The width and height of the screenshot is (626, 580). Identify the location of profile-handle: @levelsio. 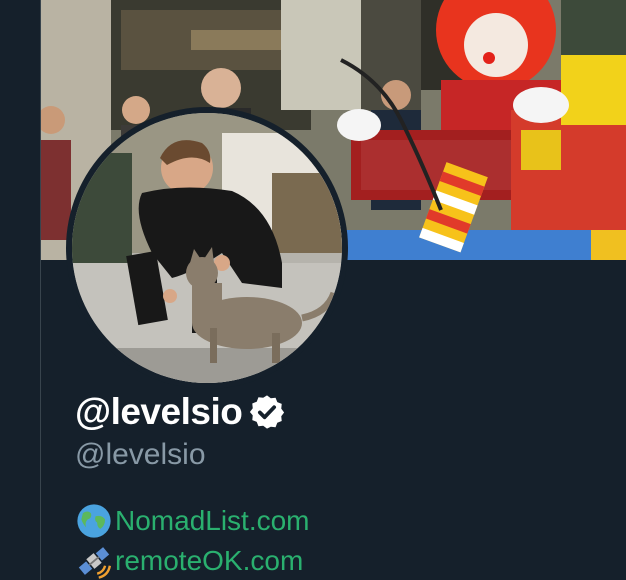
(140, 454).